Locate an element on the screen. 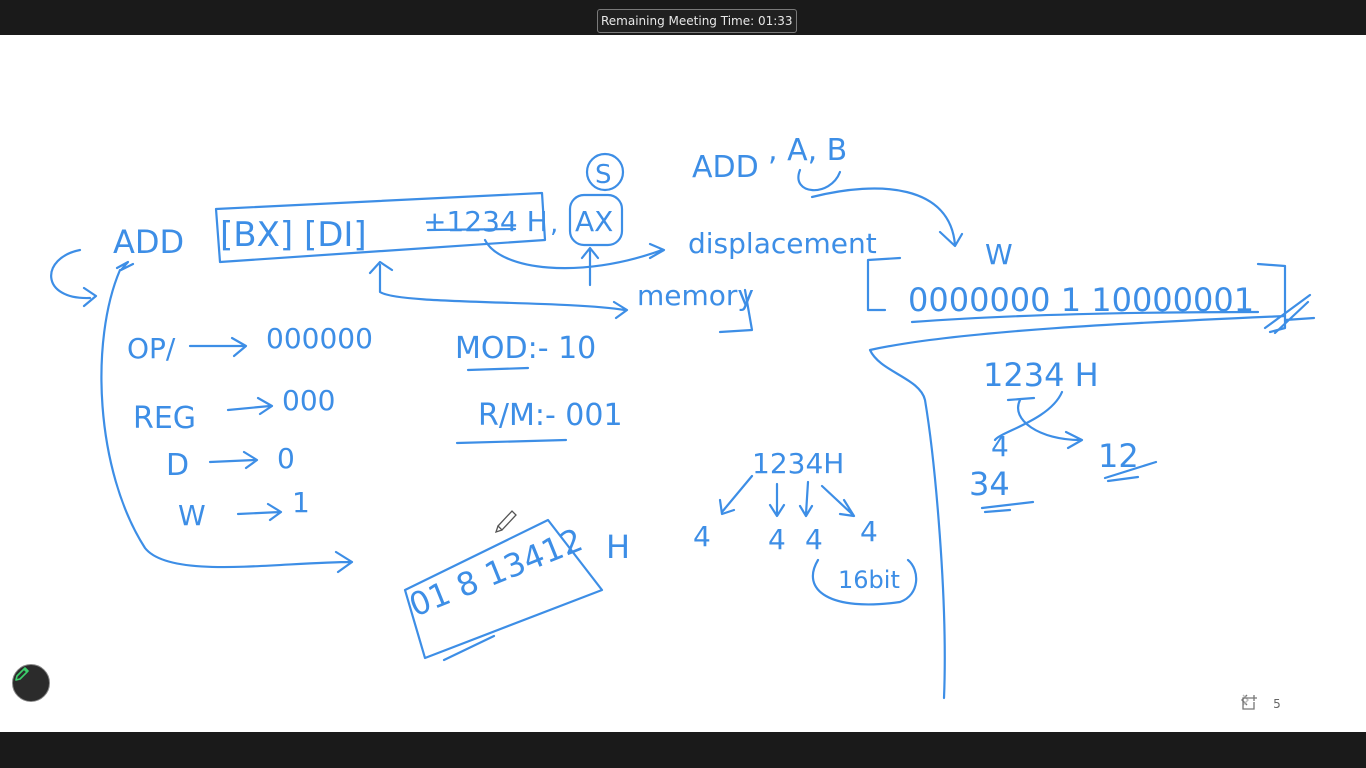 The image size is (1366, 768). bracket-left is located at coordinates (884, 284).